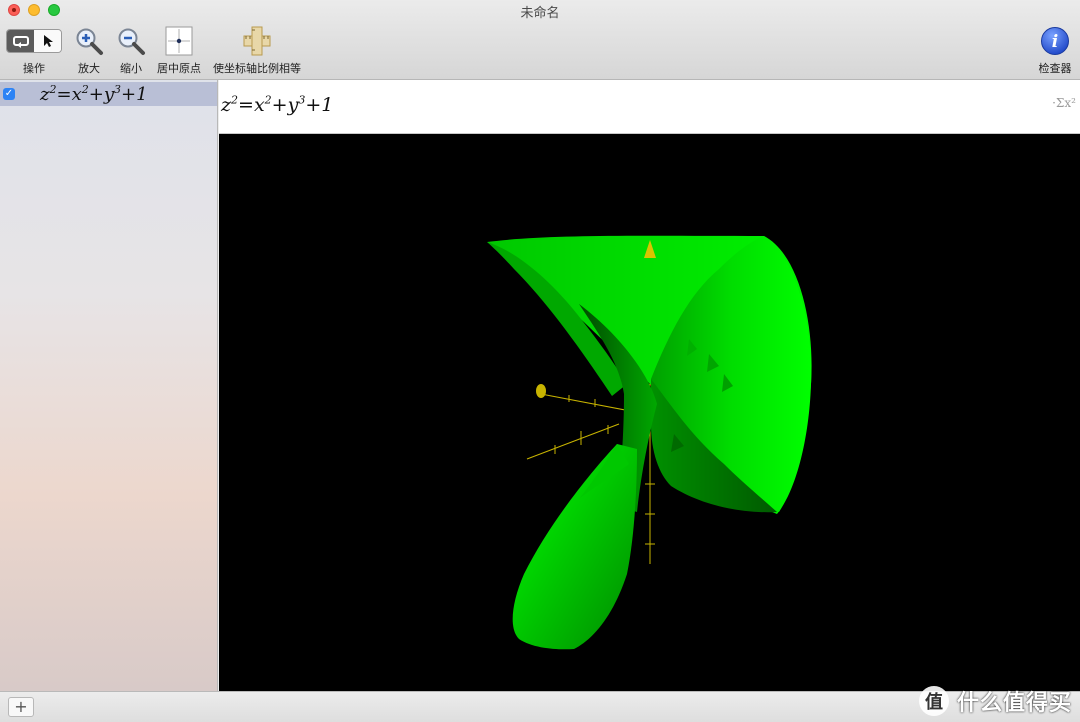 The image size is (1080, 722). I want to click on watermark-logo-icon: 值, so click(933, 701).